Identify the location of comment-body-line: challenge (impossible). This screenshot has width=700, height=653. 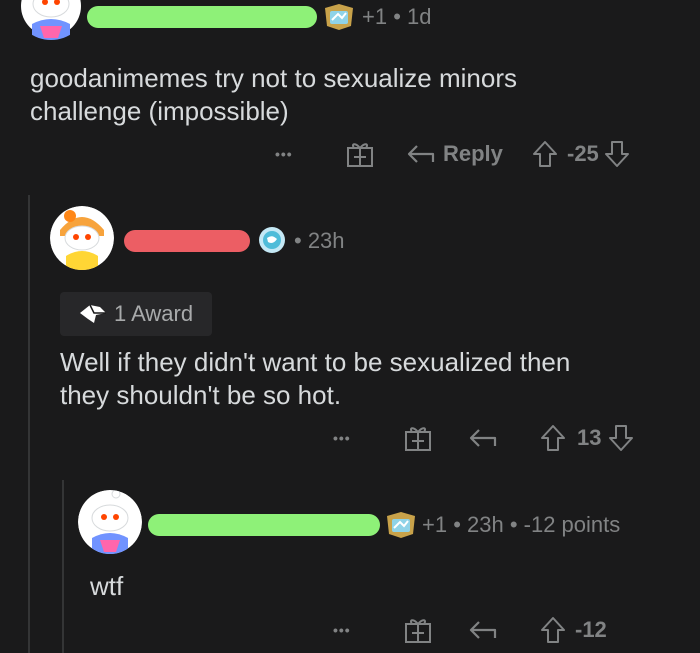
(159, 111).